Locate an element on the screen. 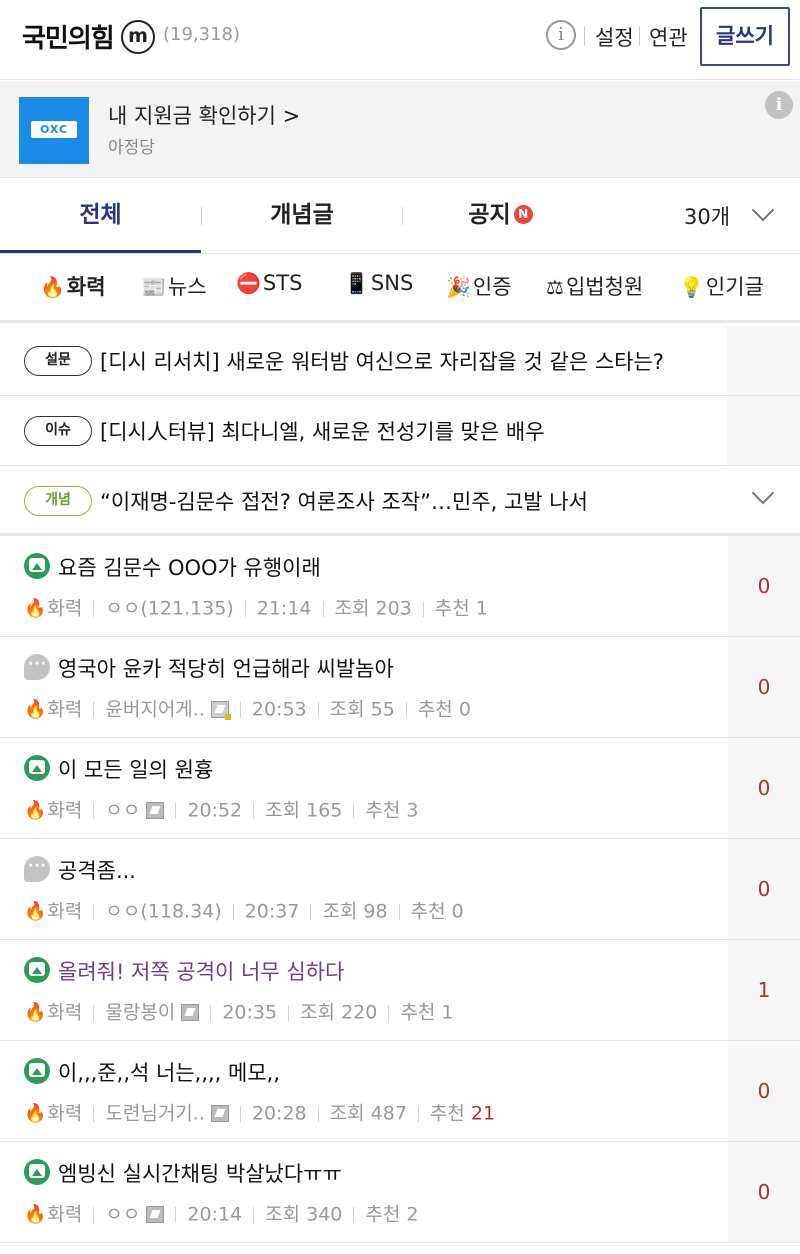  post-time: 20:14 is located at coordinates (215, 1214).